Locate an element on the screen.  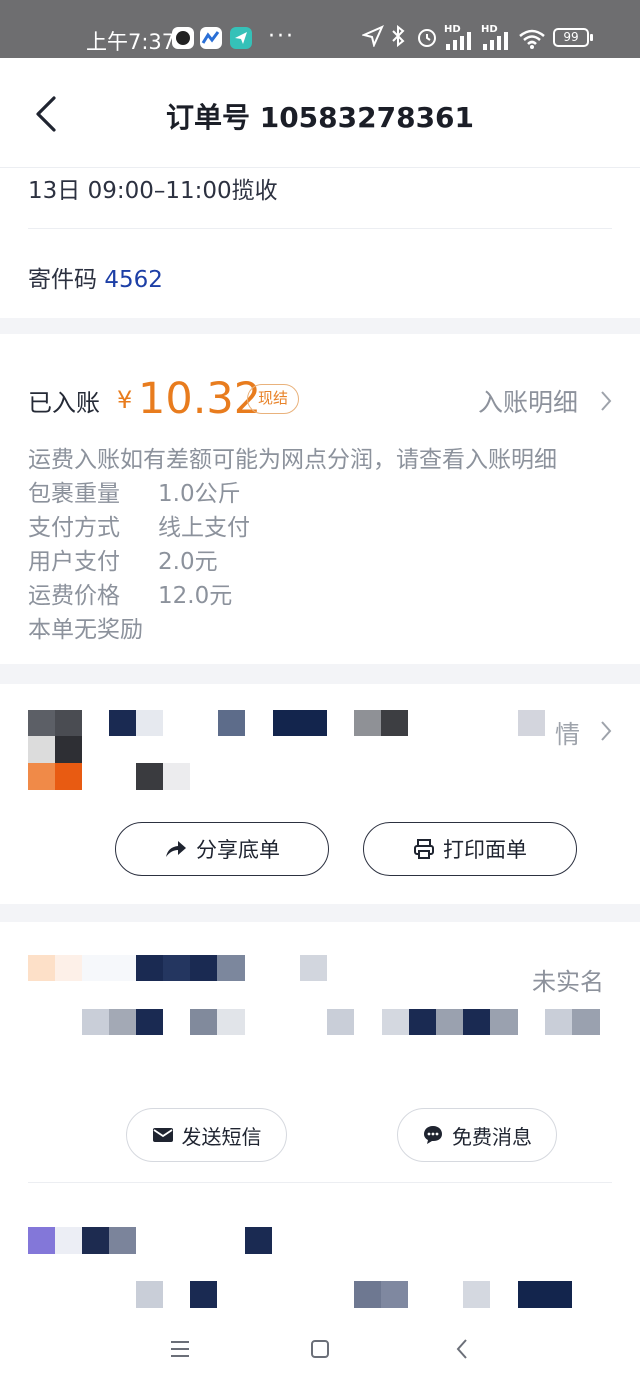
circle-app-icon is located at coordinates (183, 38).